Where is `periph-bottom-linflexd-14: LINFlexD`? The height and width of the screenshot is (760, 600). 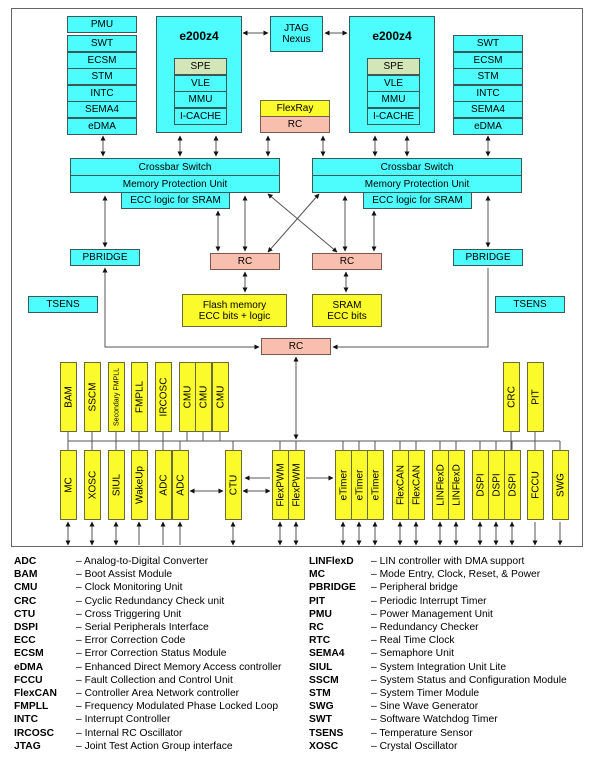 periph-bottom-linflexd-14: LINFlexD is located at coordinates (440, 485).